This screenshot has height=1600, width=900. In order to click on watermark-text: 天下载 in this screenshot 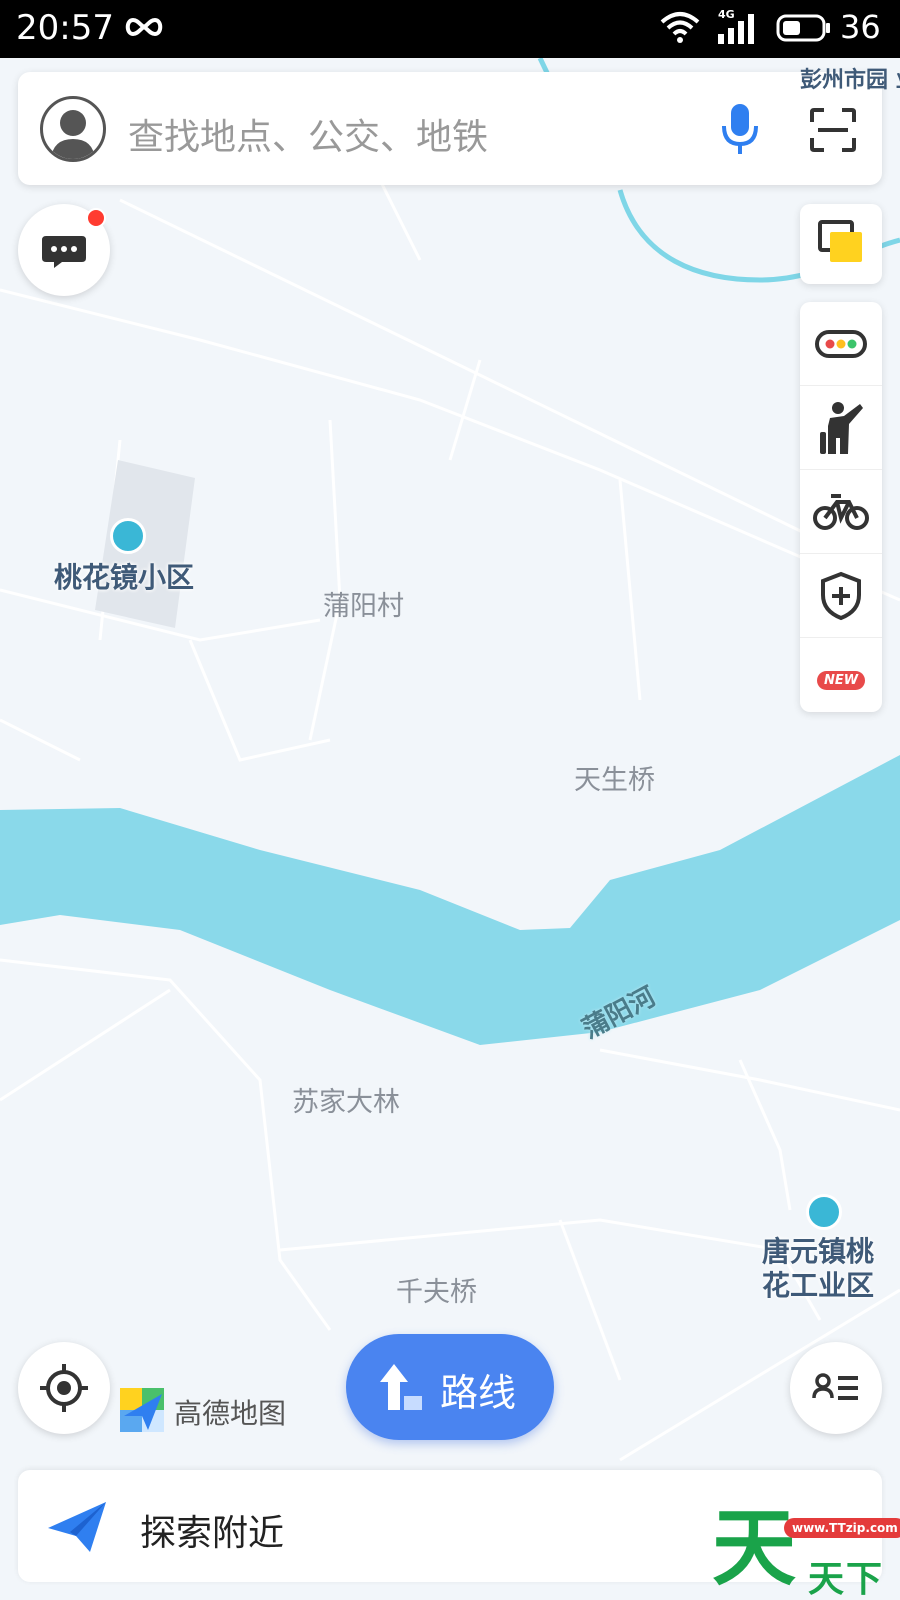, I will do `click(846, 1579)`.